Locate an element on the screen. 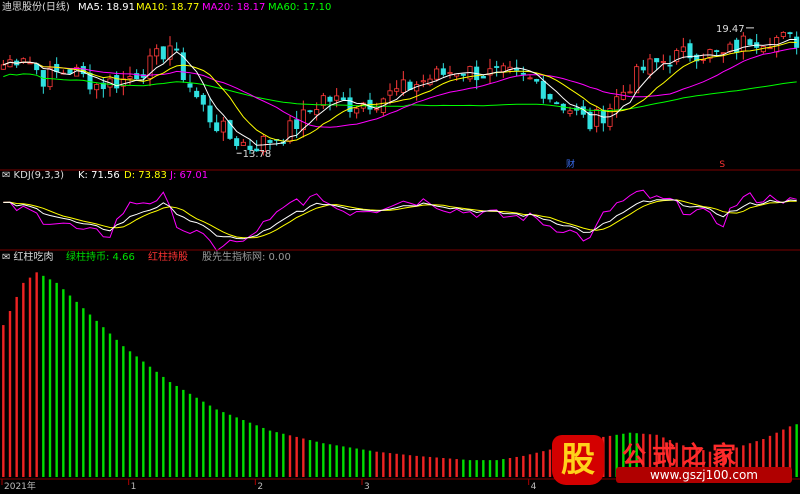  x-tick-label: 1 is located at coordinates (134, 486).